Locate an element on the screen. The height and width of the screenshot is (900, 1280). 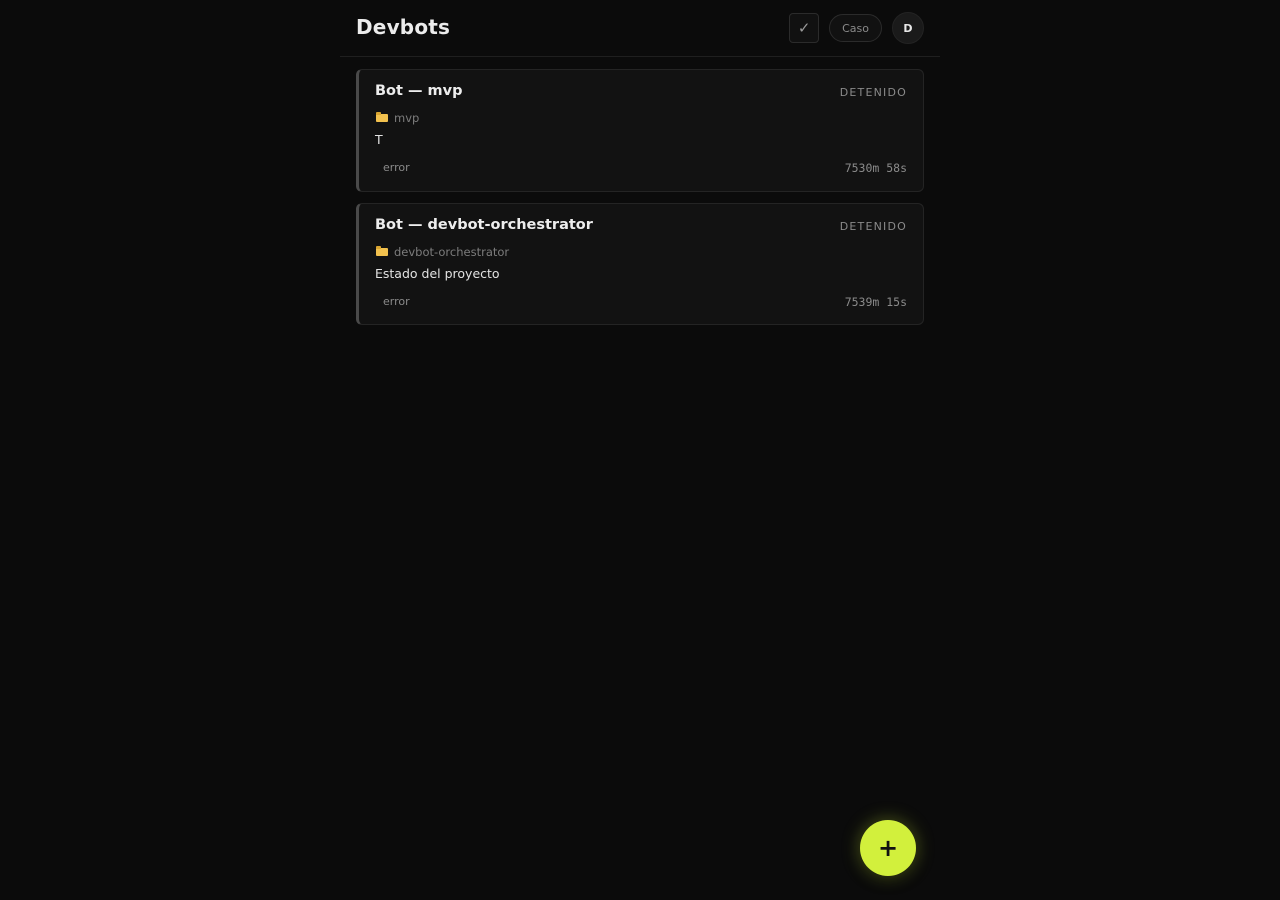
folder-label: devbot-orchestrator is located at coordinates (452, 252).